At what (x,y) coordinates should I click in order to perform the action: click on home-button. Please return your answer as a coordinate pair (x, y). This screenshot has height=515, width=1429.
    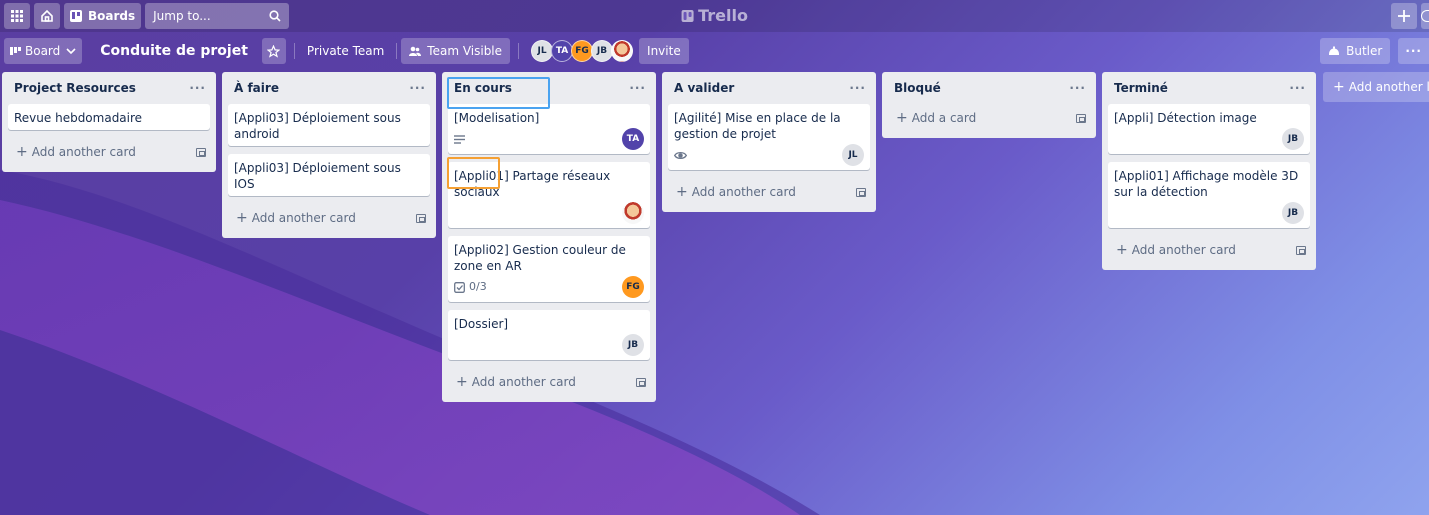
    Looking at the image, I should click on (47, 16).